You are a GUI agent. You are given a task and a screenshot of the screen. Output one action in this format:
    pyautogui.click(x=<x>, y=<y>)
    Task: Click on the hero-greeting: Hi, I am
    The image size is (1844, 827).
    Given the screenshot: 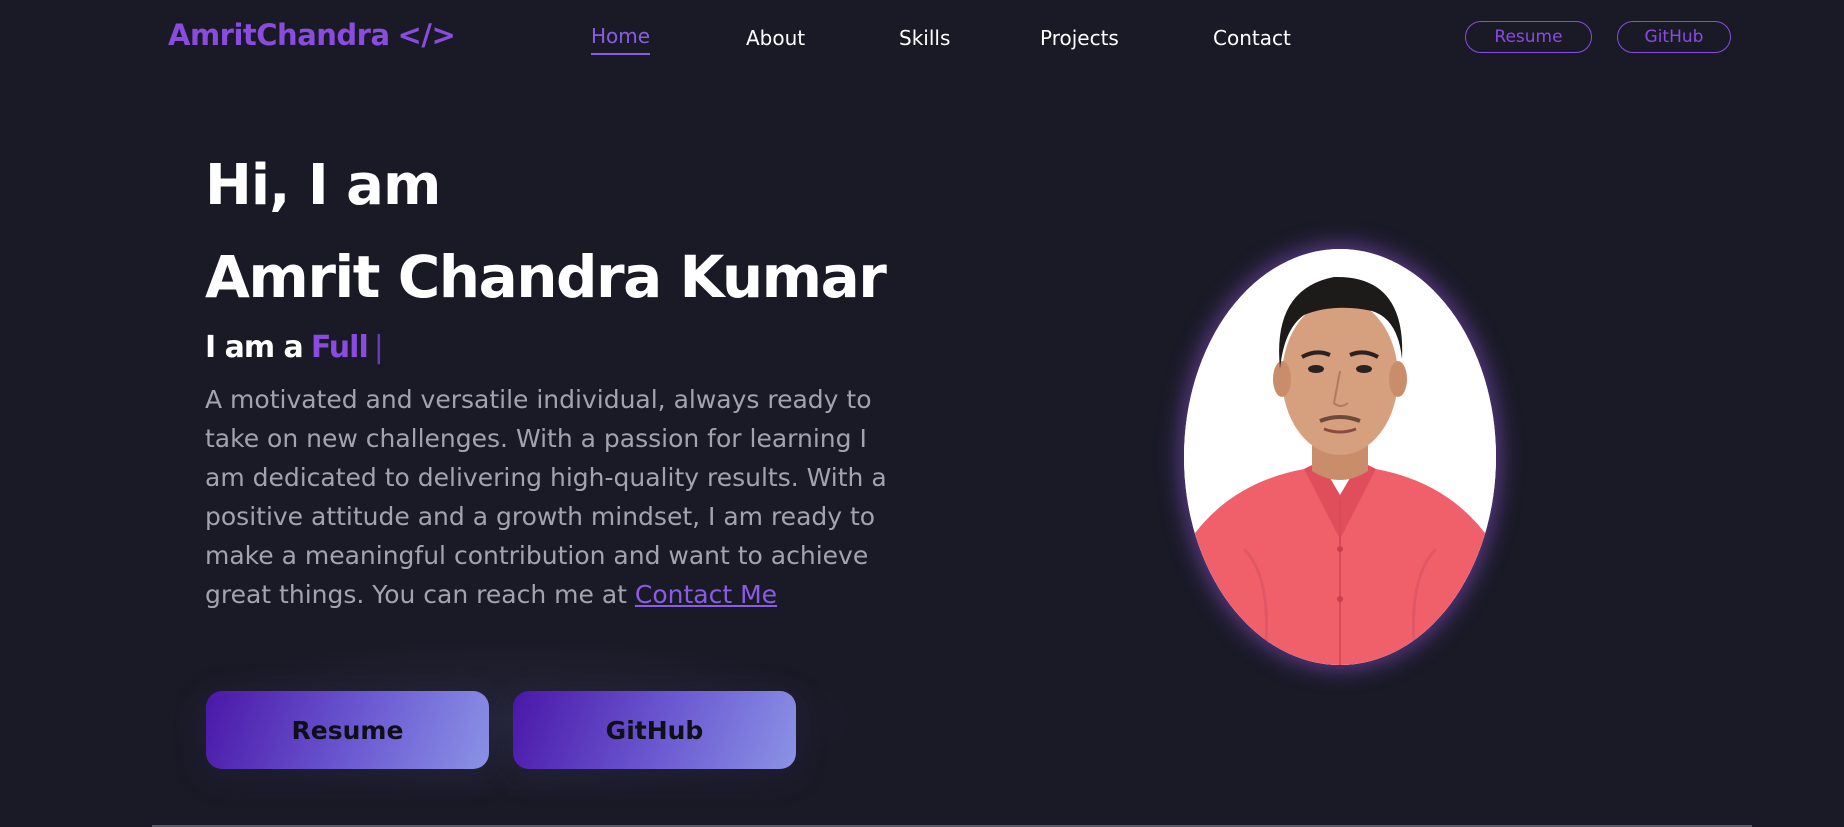 What is the action you would take?
    pyautogui.click(x=323, y=185)
    